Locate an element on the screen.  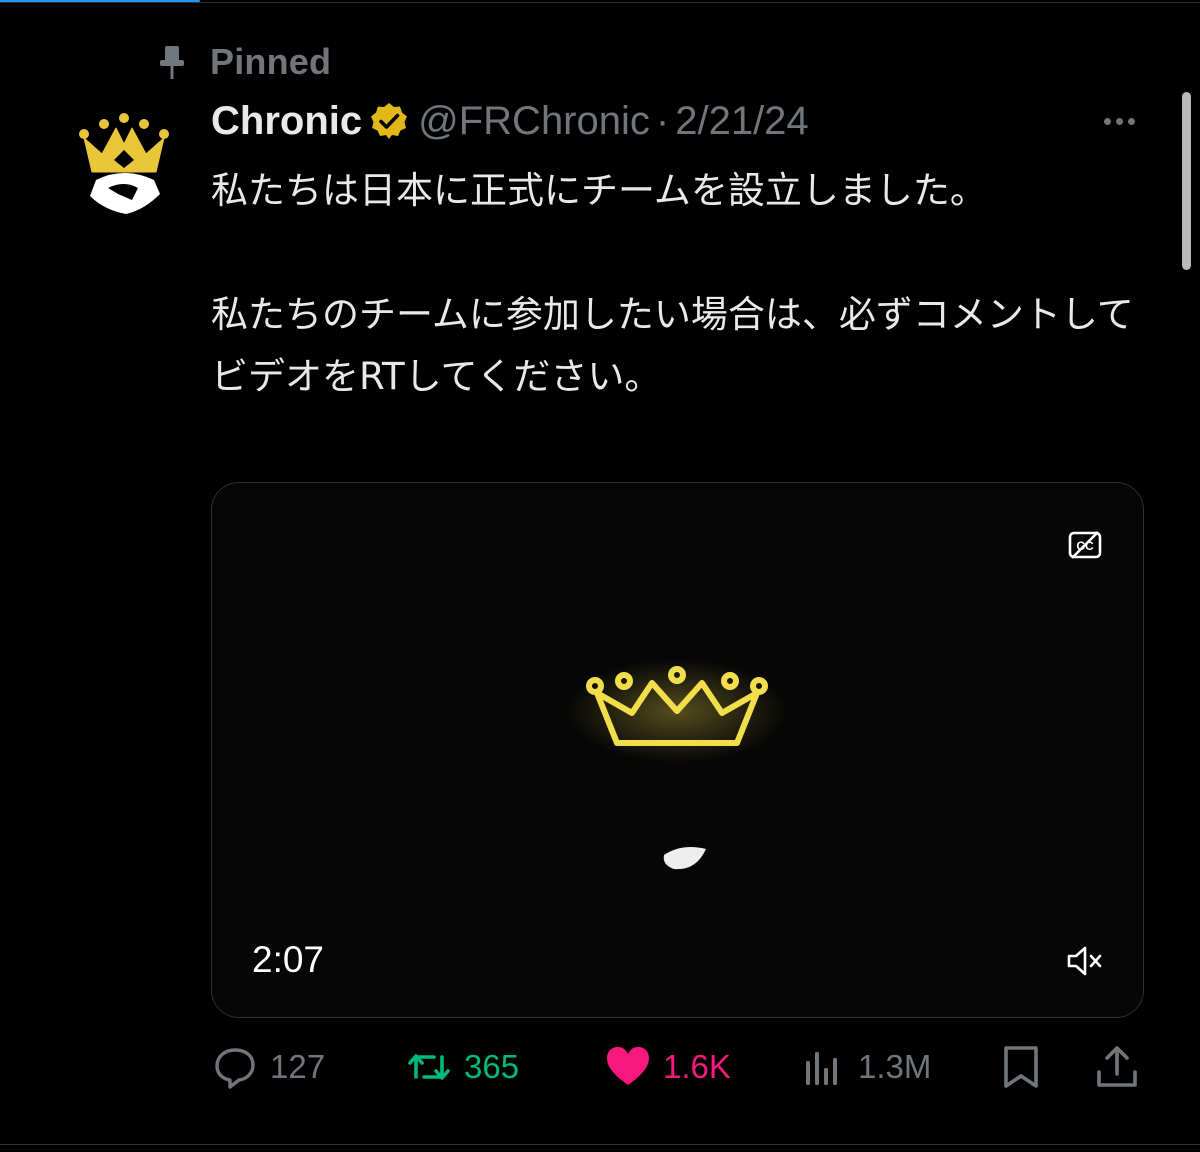
pinned-row: Pinned is located at coordinates (240, 62).